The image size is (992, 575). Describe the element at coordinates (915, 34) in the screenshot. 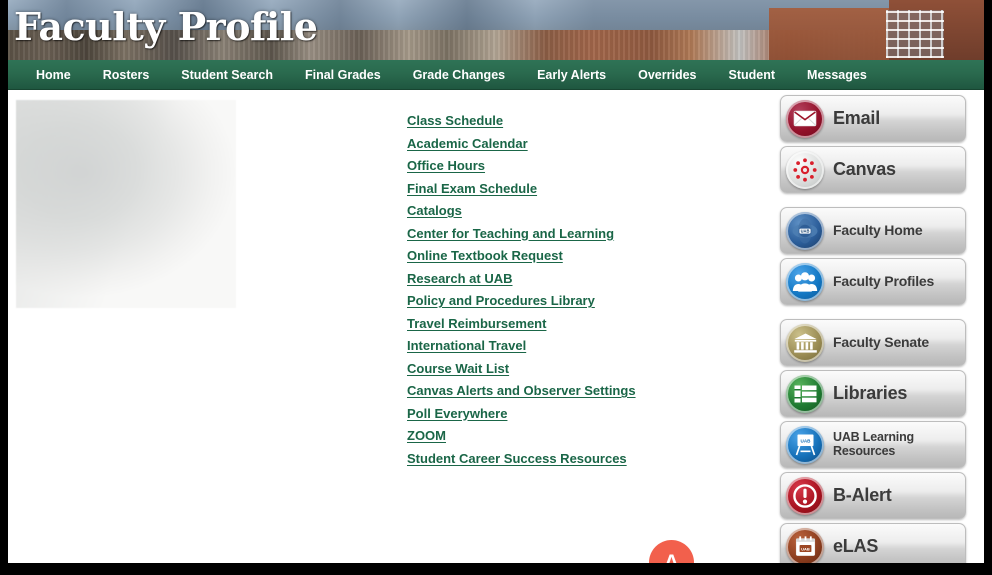

I see `banner-window-grid` at that location.